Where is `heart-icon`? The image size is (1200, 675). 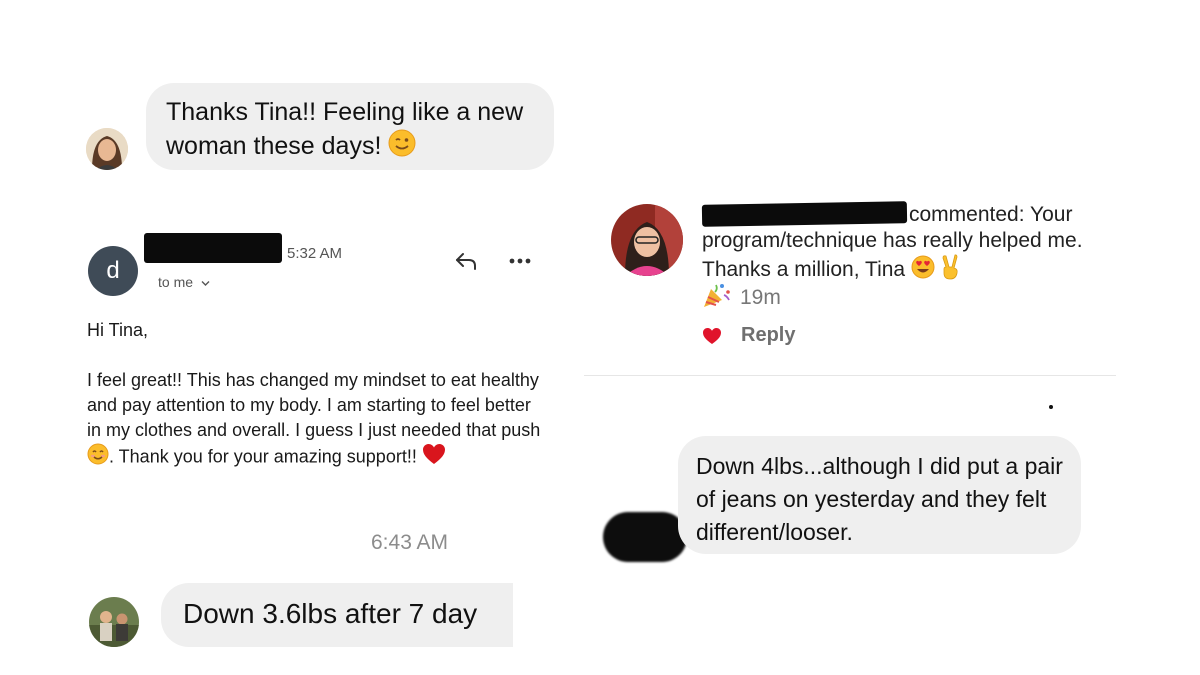 heart-icon is located at coordinates (712, 338).